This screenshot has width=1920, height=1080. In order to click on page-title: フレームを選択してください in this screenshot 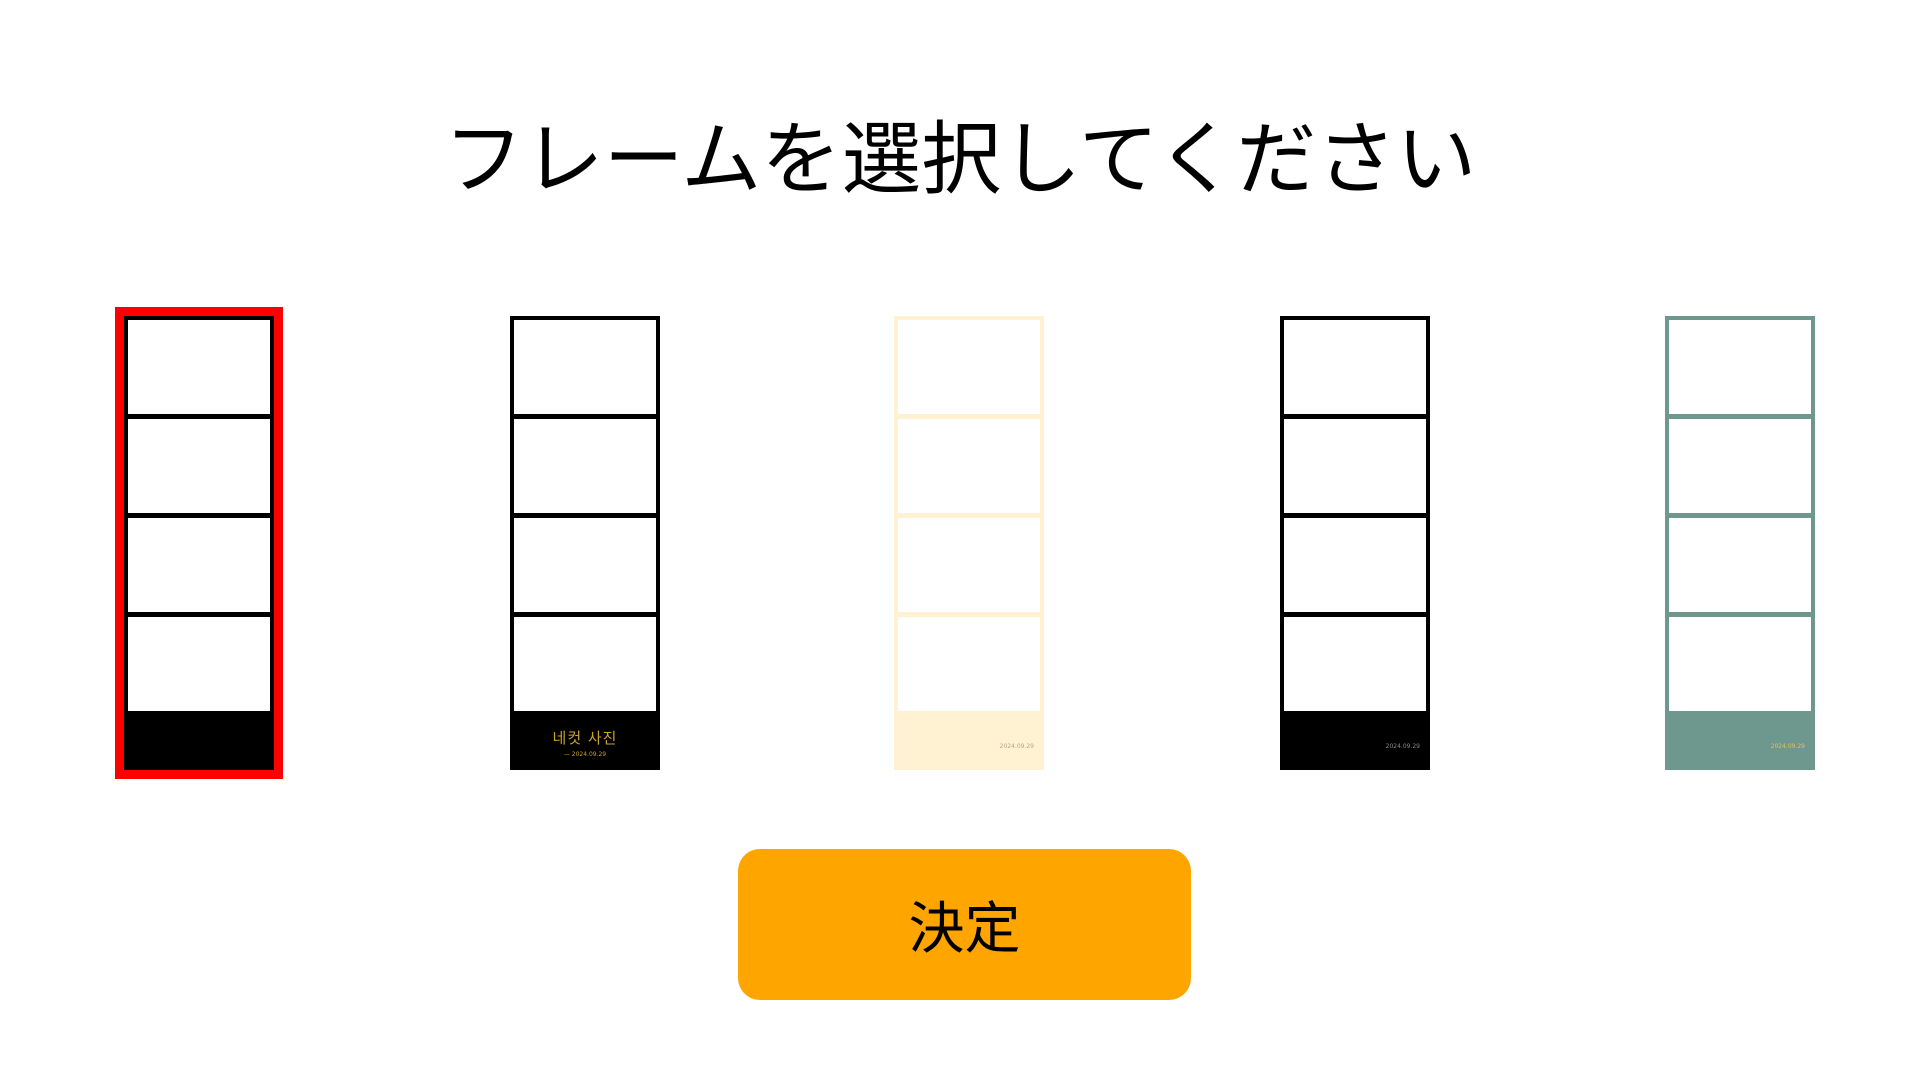, I will do `click(960, 159)`.